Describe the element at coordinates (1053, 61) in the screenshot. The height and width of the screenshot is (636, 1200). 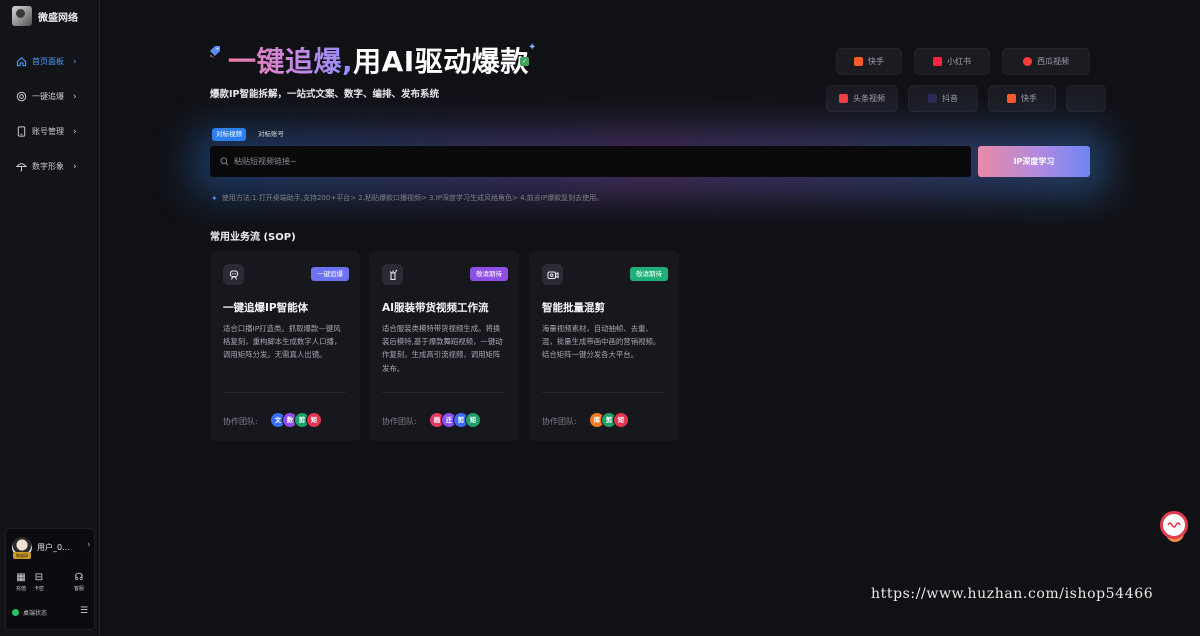
I see `platform-label: 西瓜视频` at that location.